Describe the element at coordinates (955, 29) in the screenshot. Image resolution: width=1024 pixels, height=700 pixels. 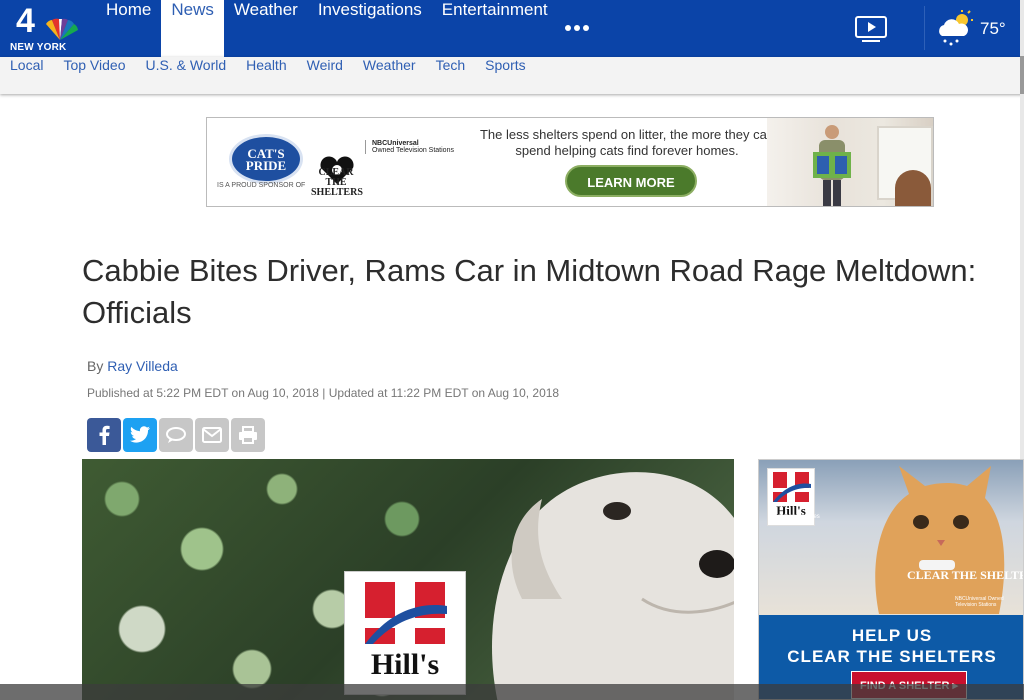
I see `partly-cloudy-rain-icon` at that location.